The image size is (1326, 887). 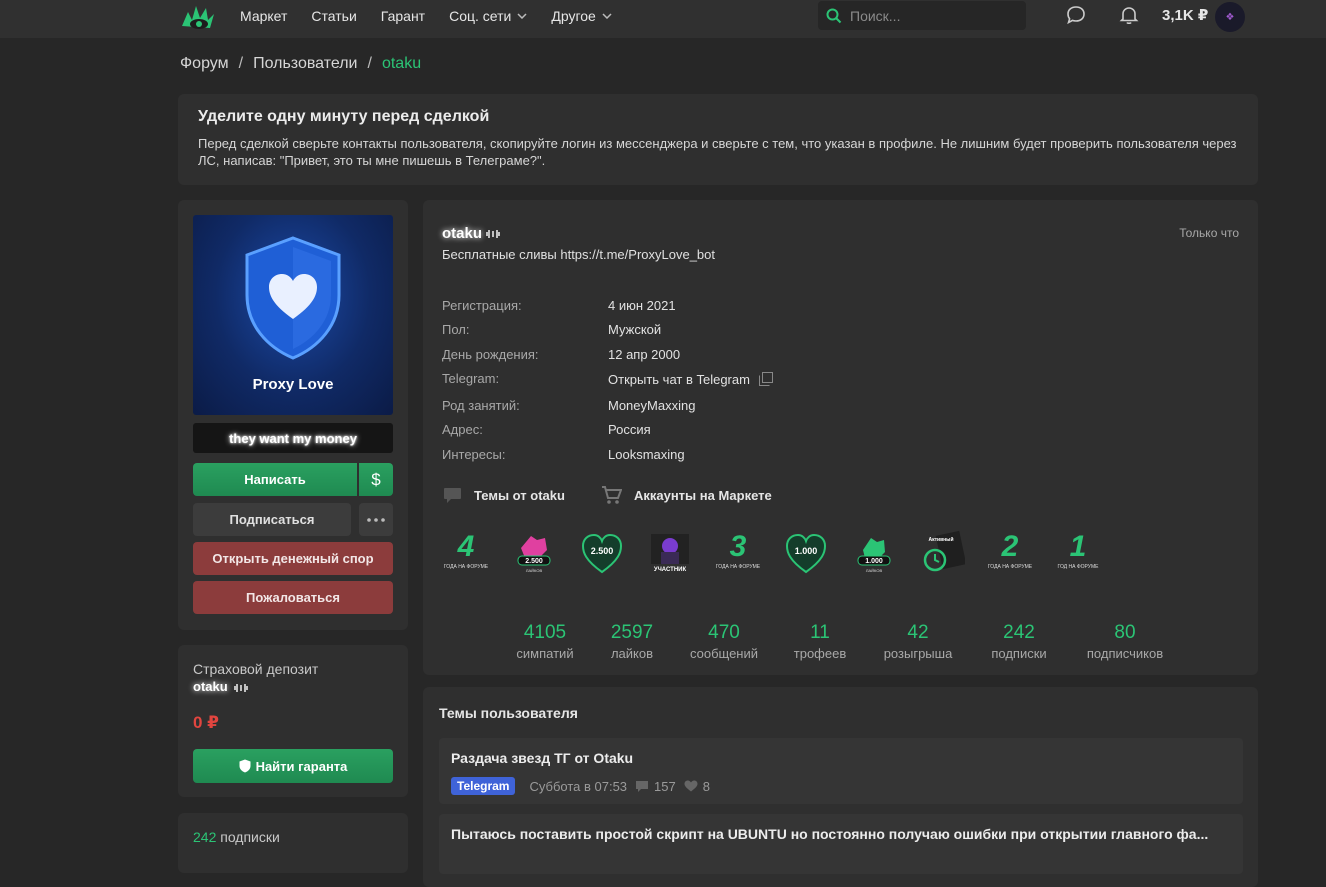 What do you see at coordinates (1010, 567) in the screenshot?
I see `svg-text: ГОДА НА ФОРУМЕ` at bounding box center [1010, 567].